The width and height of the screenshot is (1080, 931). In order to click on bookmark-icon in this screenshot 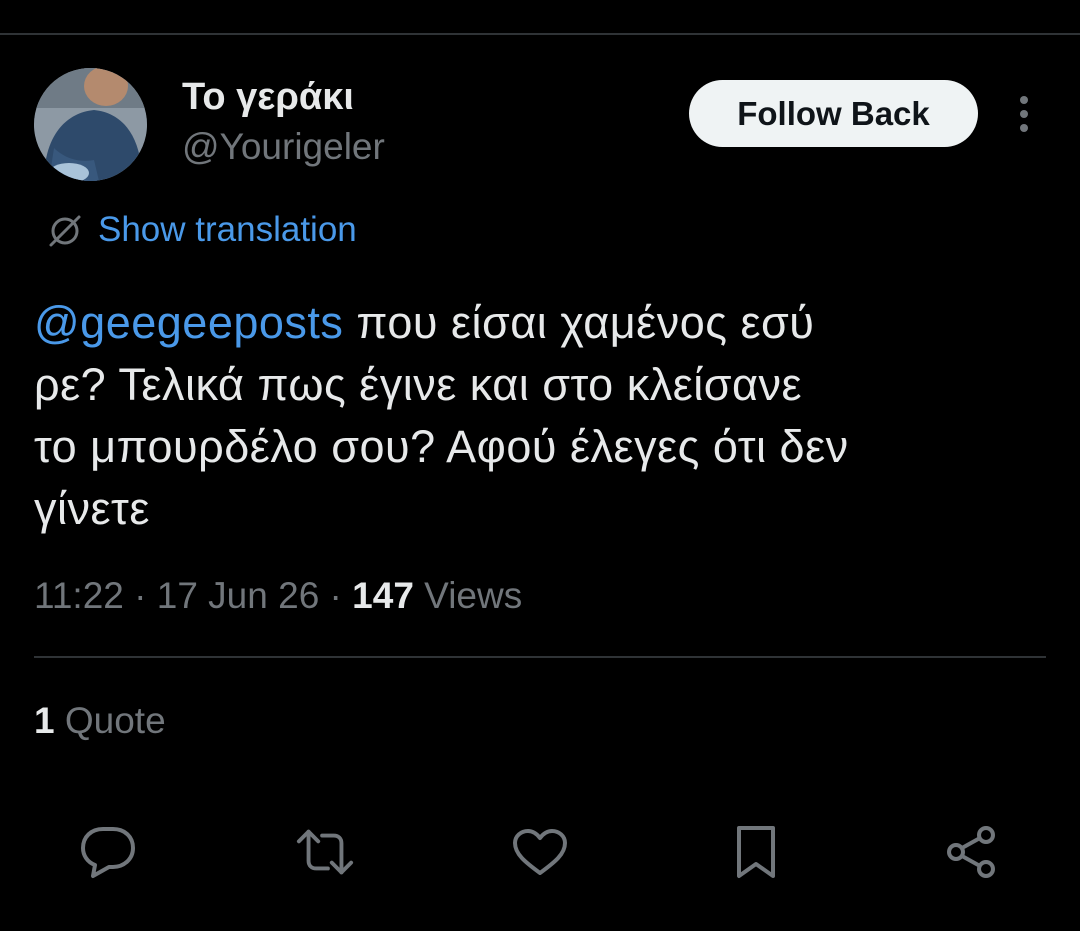, I will do `click(756, 852)`.